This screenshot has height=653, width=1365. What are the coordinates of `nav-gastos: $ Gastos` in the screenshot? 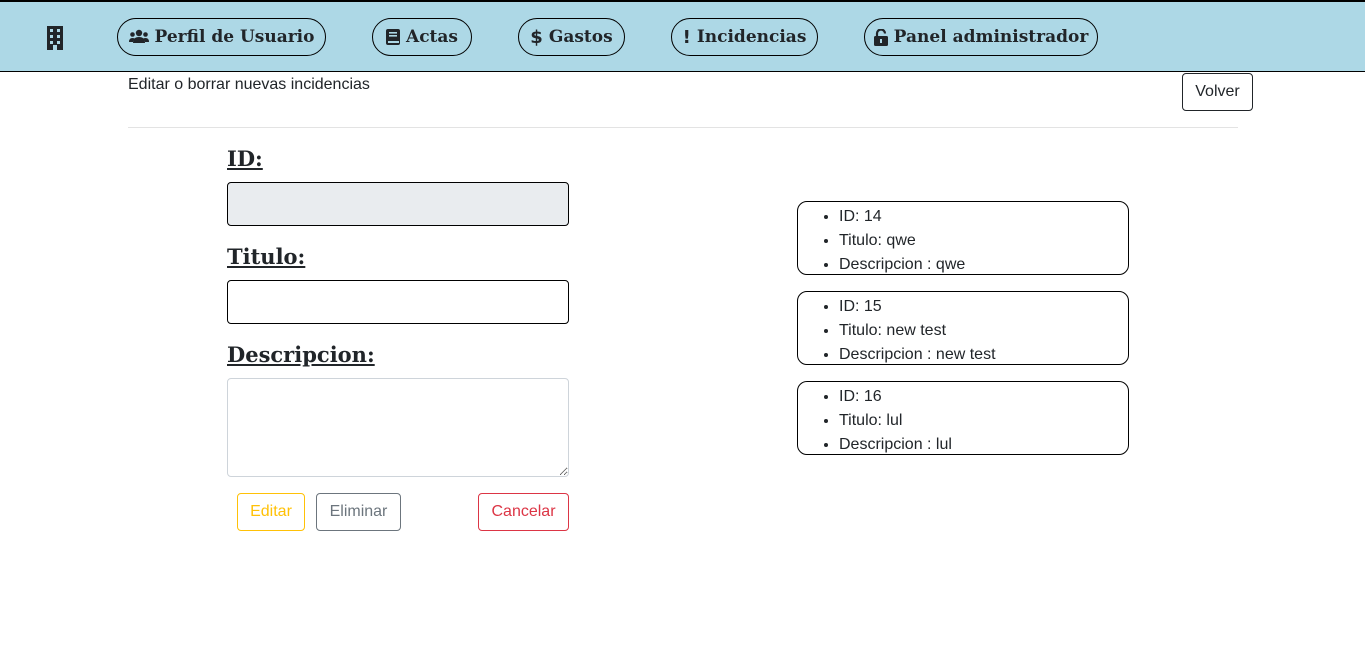 It's located at (571, 37).